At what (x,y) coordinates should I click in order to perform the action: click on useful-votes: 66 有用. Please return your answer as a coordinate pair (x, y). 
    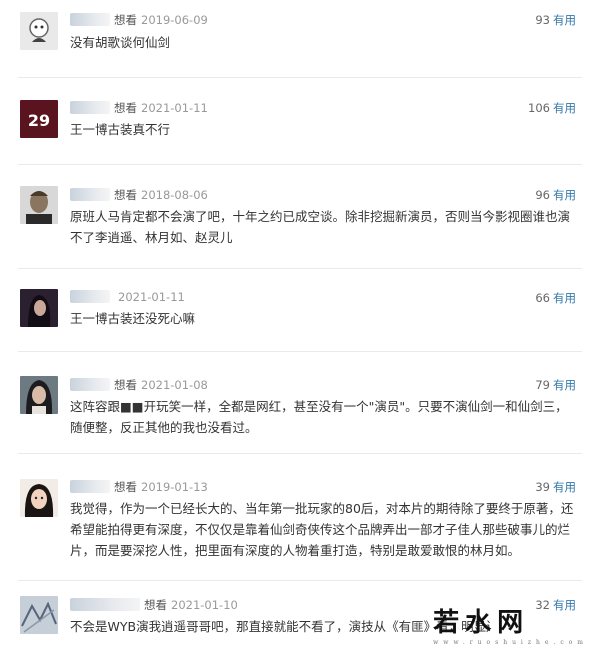
    Looking at the image, I should click on (555, 298).